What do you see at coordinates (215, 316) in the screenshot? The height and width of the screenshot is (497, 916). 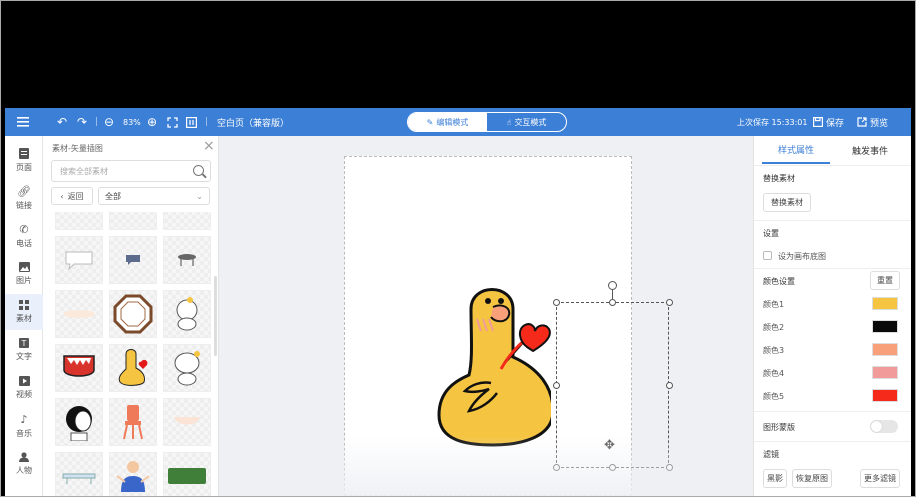 I see `panel-scrollbar` at bounding box center [215, 316].